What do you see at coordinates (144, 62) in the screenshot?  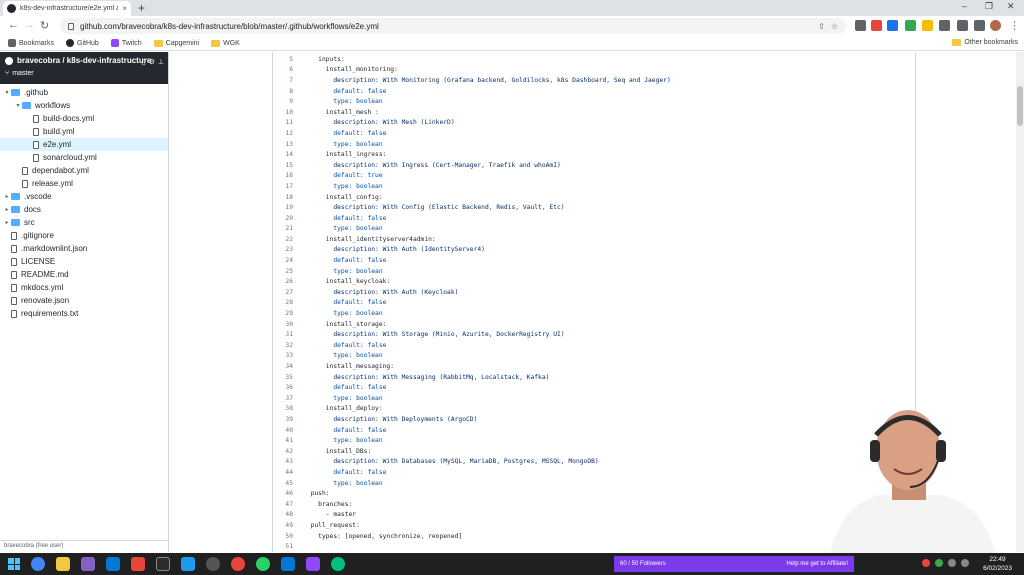 I see `bookmark-icon: ▯` at bounding box center [144, 62].